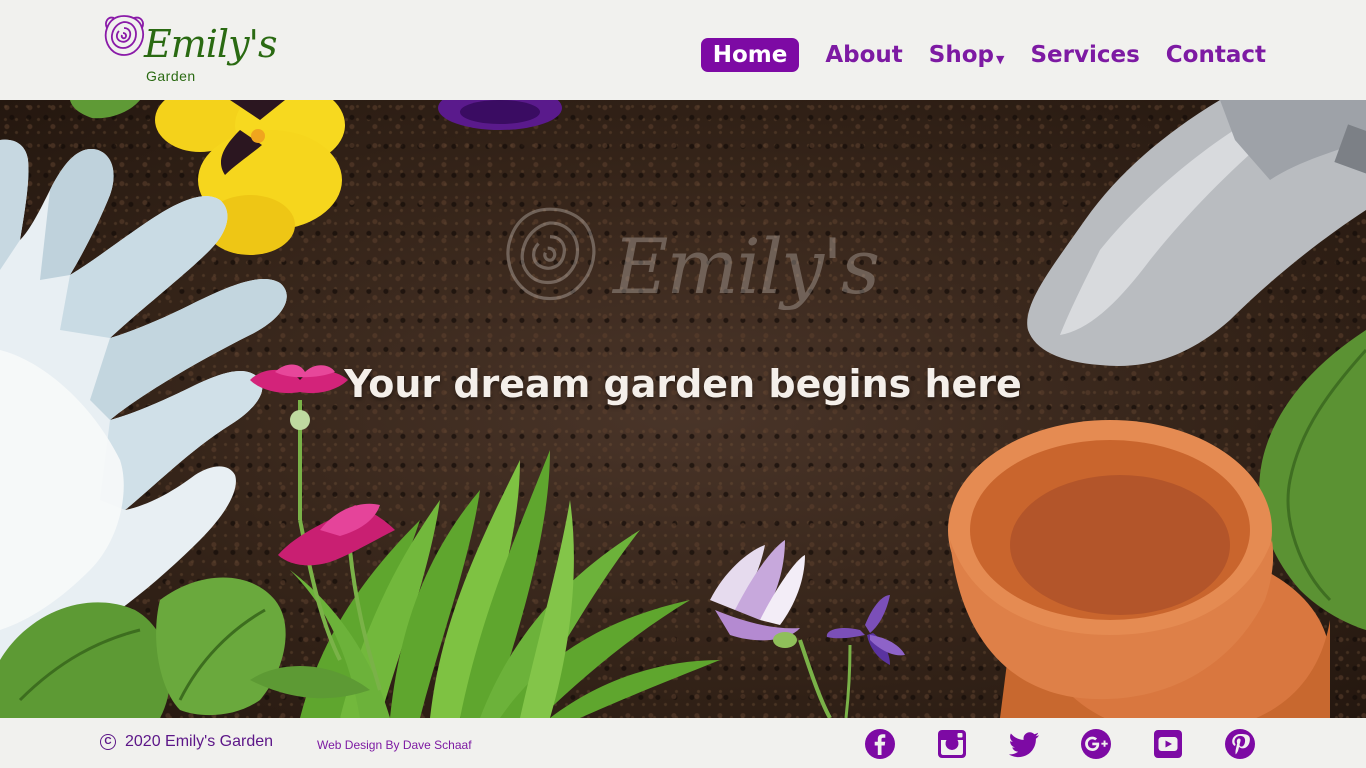 The image size is (1366, 768). What do you see at coordinates (807, 629) in the screenshot?
I see `purple-daisy` at bounding box center [807, 629].